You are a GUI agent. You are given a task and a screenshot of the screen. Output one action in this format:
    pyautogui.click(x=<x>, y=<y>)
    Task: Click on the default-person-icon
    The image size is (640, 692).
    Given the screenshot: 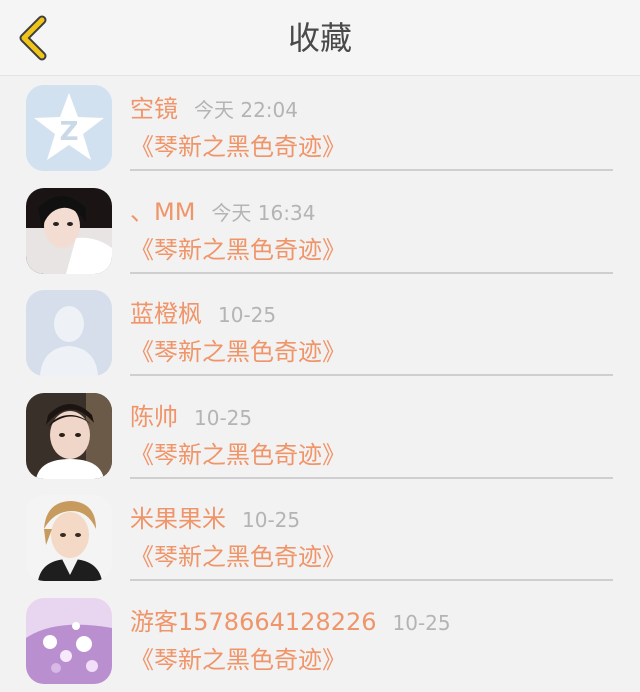 What is the action you would take?
    pyautogui.click(x=69, y=333)
    